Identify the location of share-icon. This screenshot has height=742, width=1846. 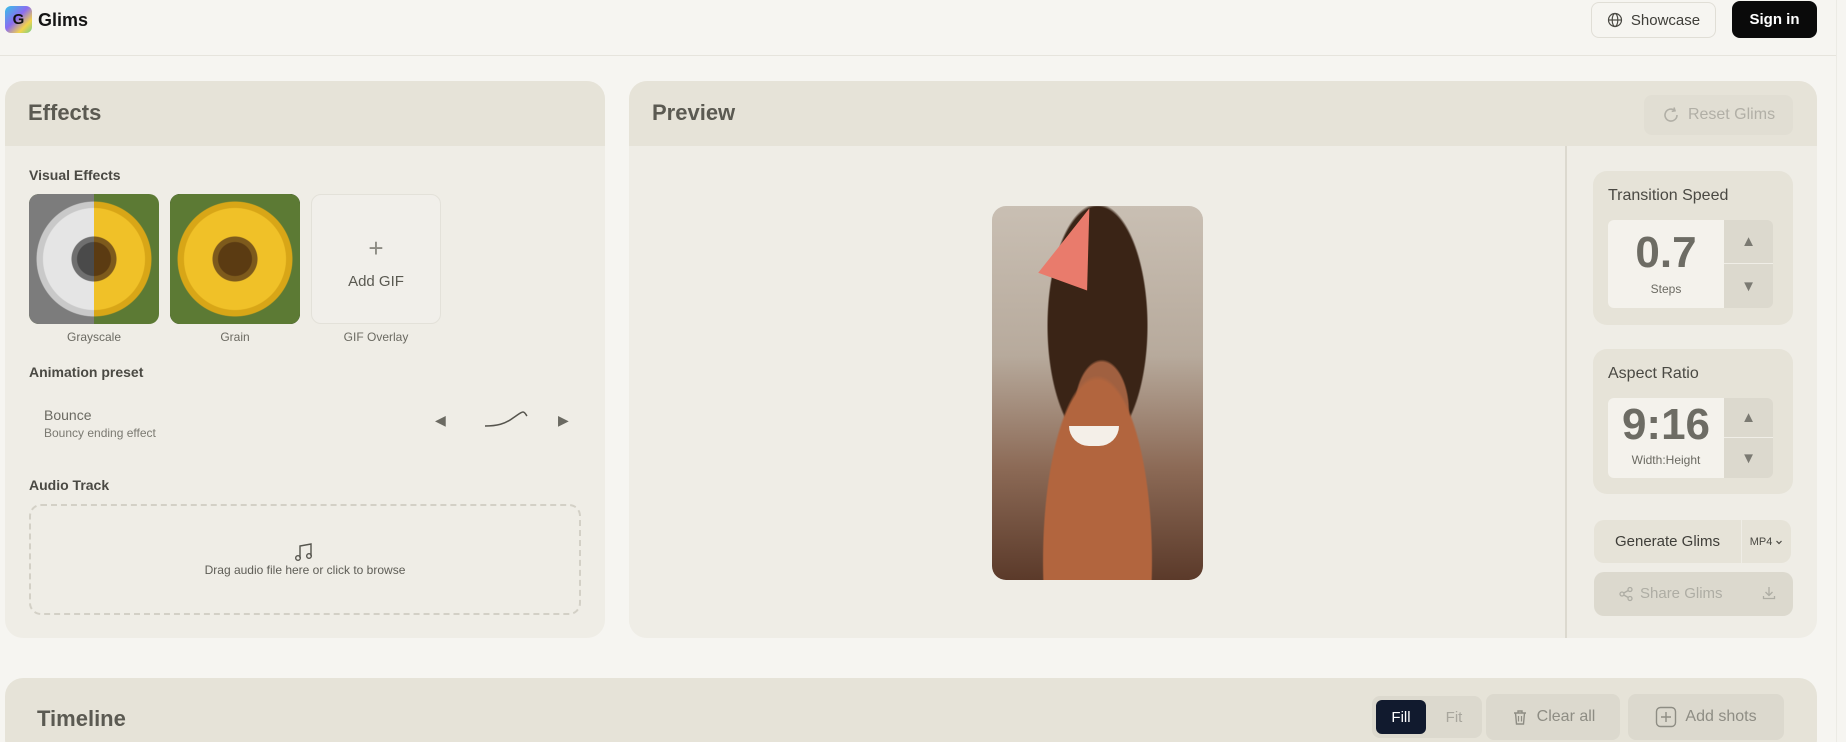
(1626, 593).